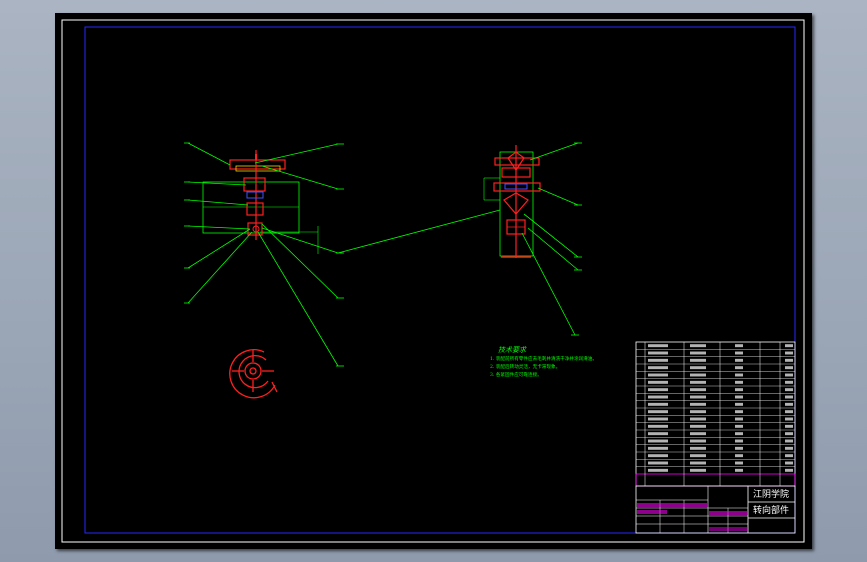  I want to click on tech-note-line-2: 2. 装配后转动灵活，无卡滞现象。, so click(525, 366).